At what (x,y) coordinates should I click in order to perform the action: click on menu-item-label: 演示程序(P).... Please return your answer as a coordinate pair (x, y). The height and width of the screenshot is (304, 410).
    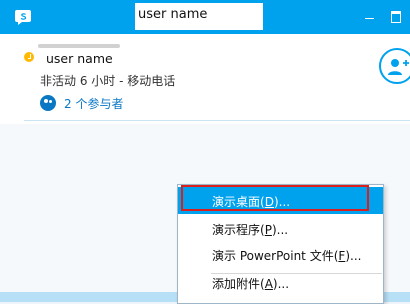
    Looking at the image, I should click on (250, 230).